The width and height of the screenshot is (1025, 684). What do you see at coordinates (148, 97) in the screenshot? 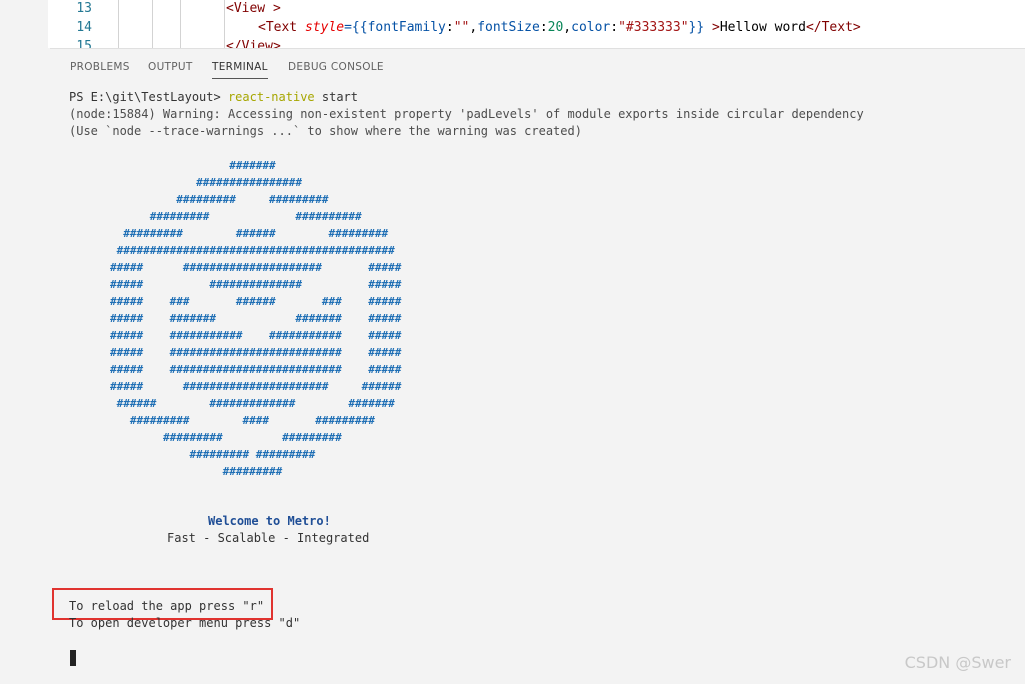
I see `terminal-prompt: PS E:\git\TestLayout>` at bounding box center [148, 97].